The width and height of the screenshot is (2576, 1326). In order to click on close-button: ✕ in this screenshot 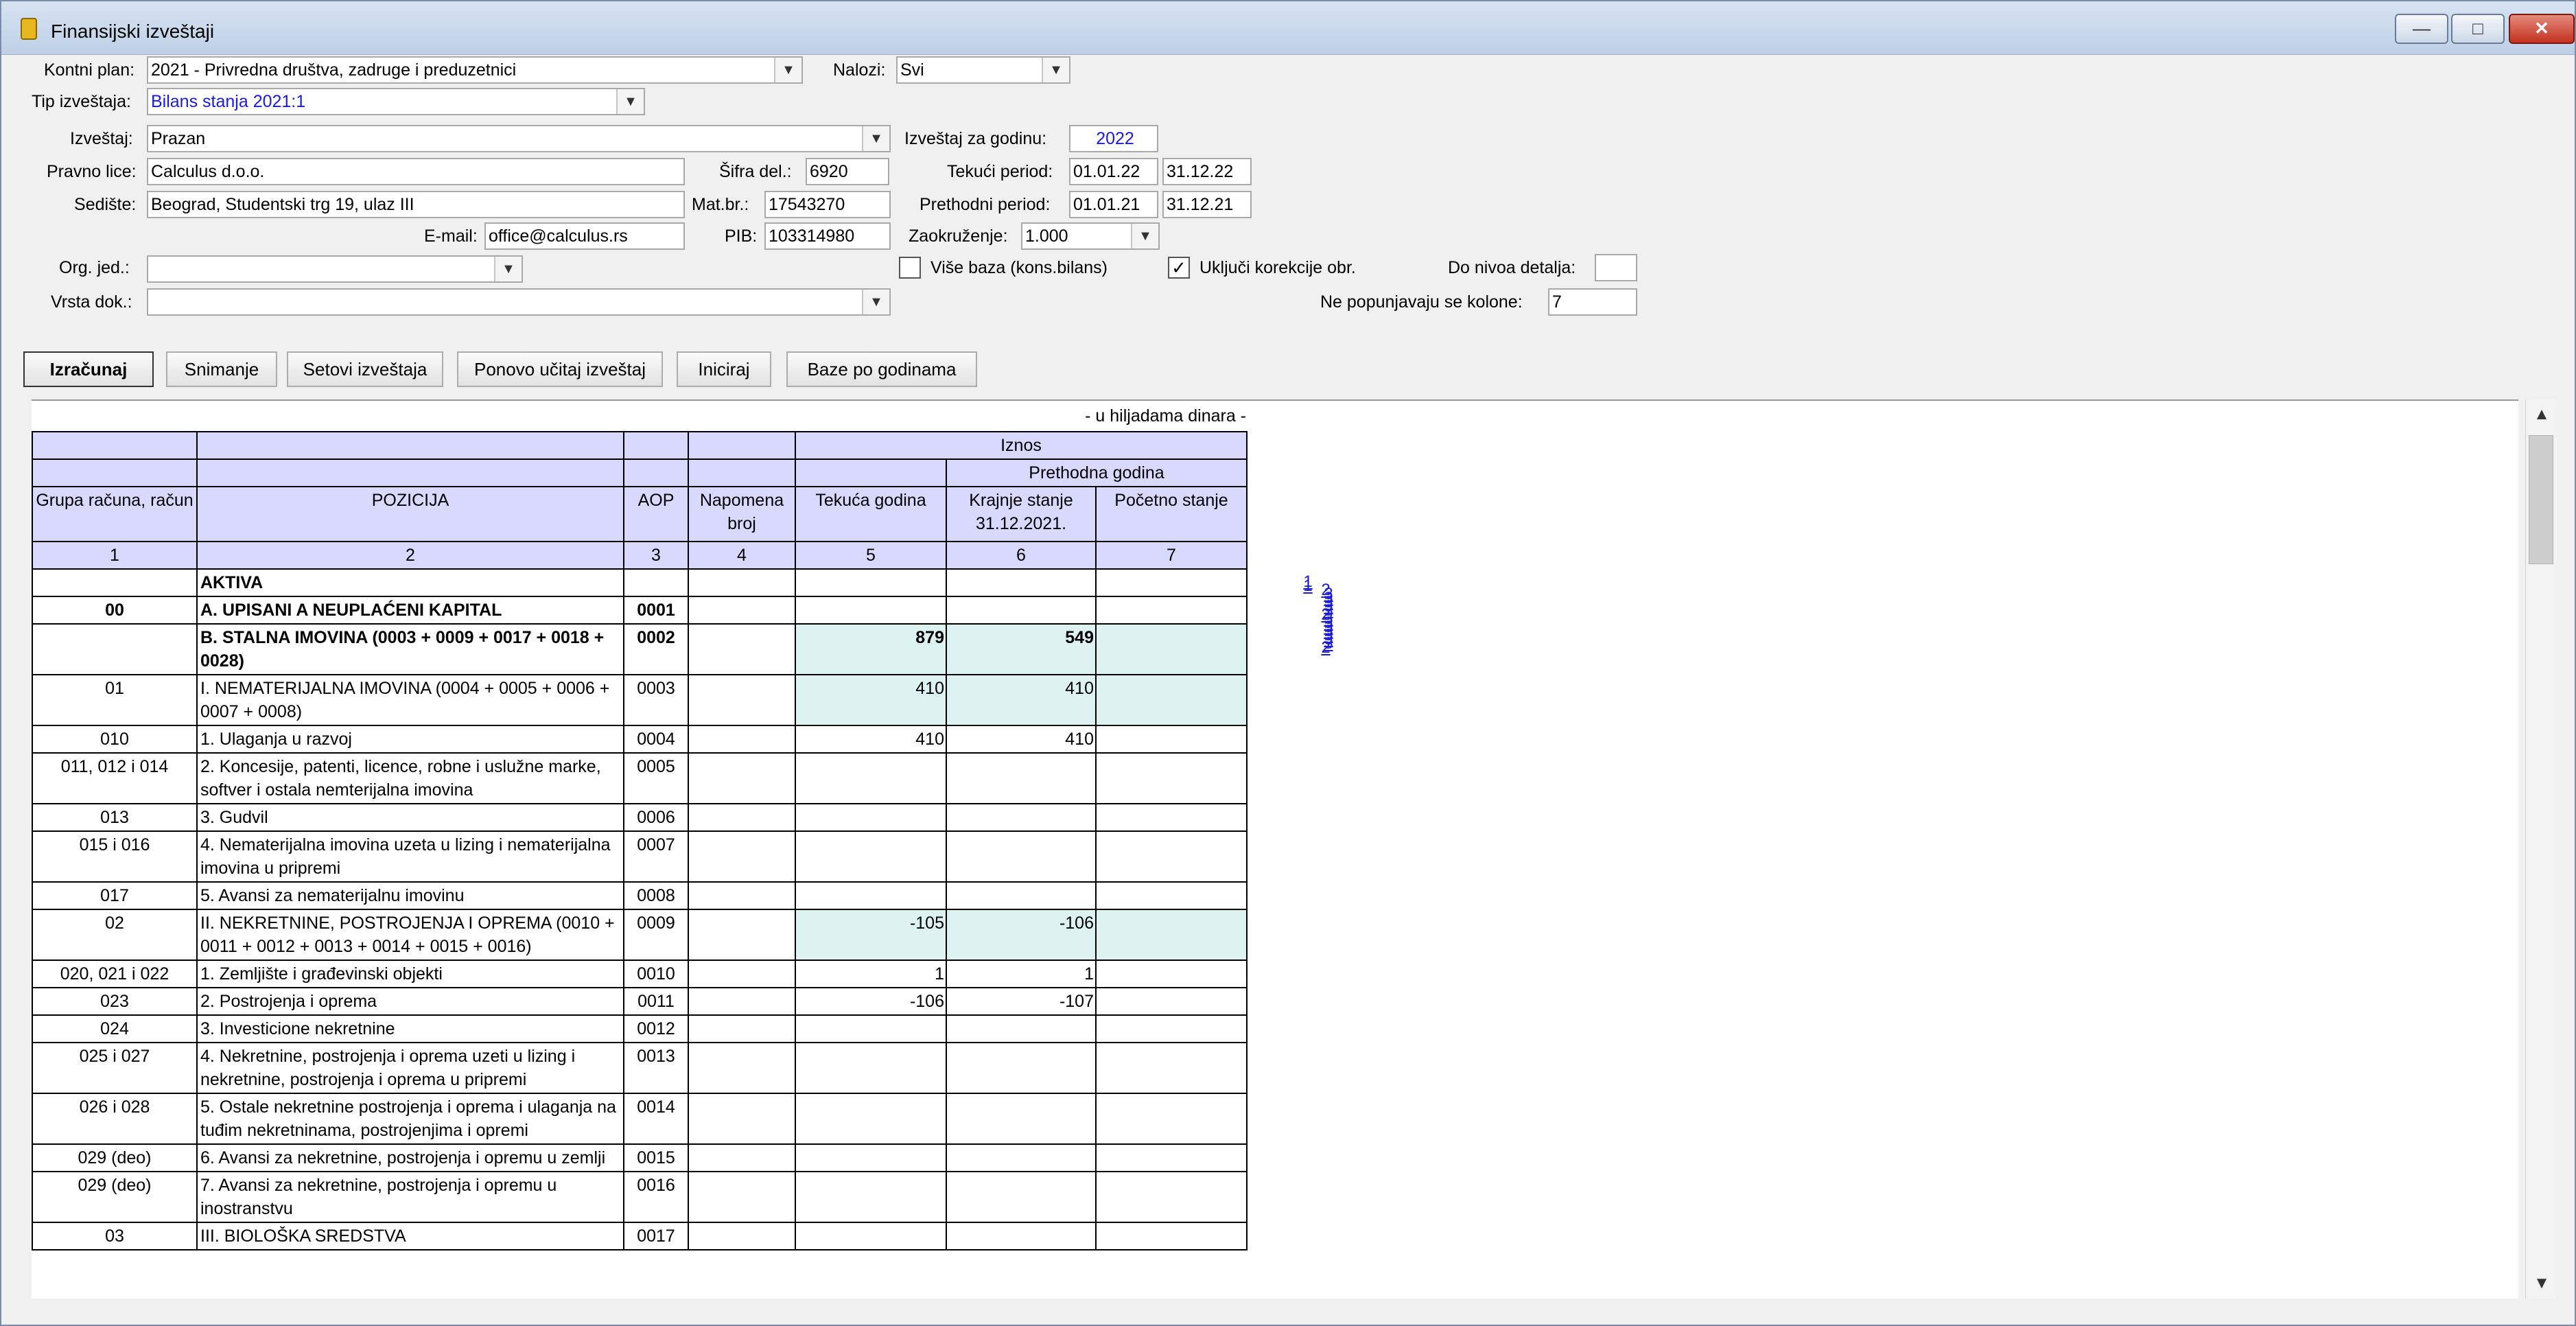, I will do `click(2542, 29)`.